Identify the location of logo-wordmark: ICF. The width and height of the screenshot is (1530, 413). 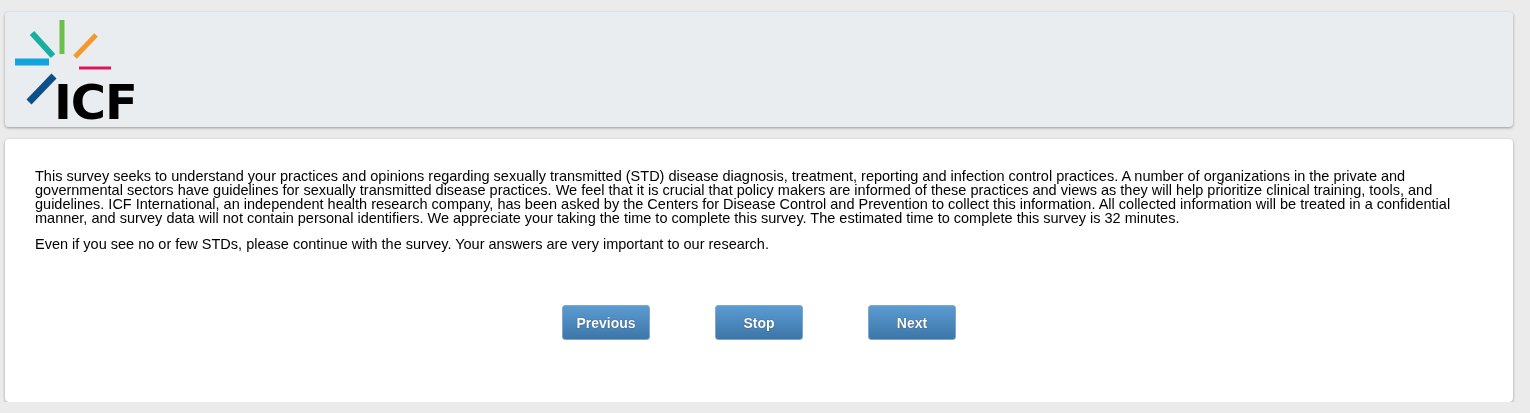
(95, 102).